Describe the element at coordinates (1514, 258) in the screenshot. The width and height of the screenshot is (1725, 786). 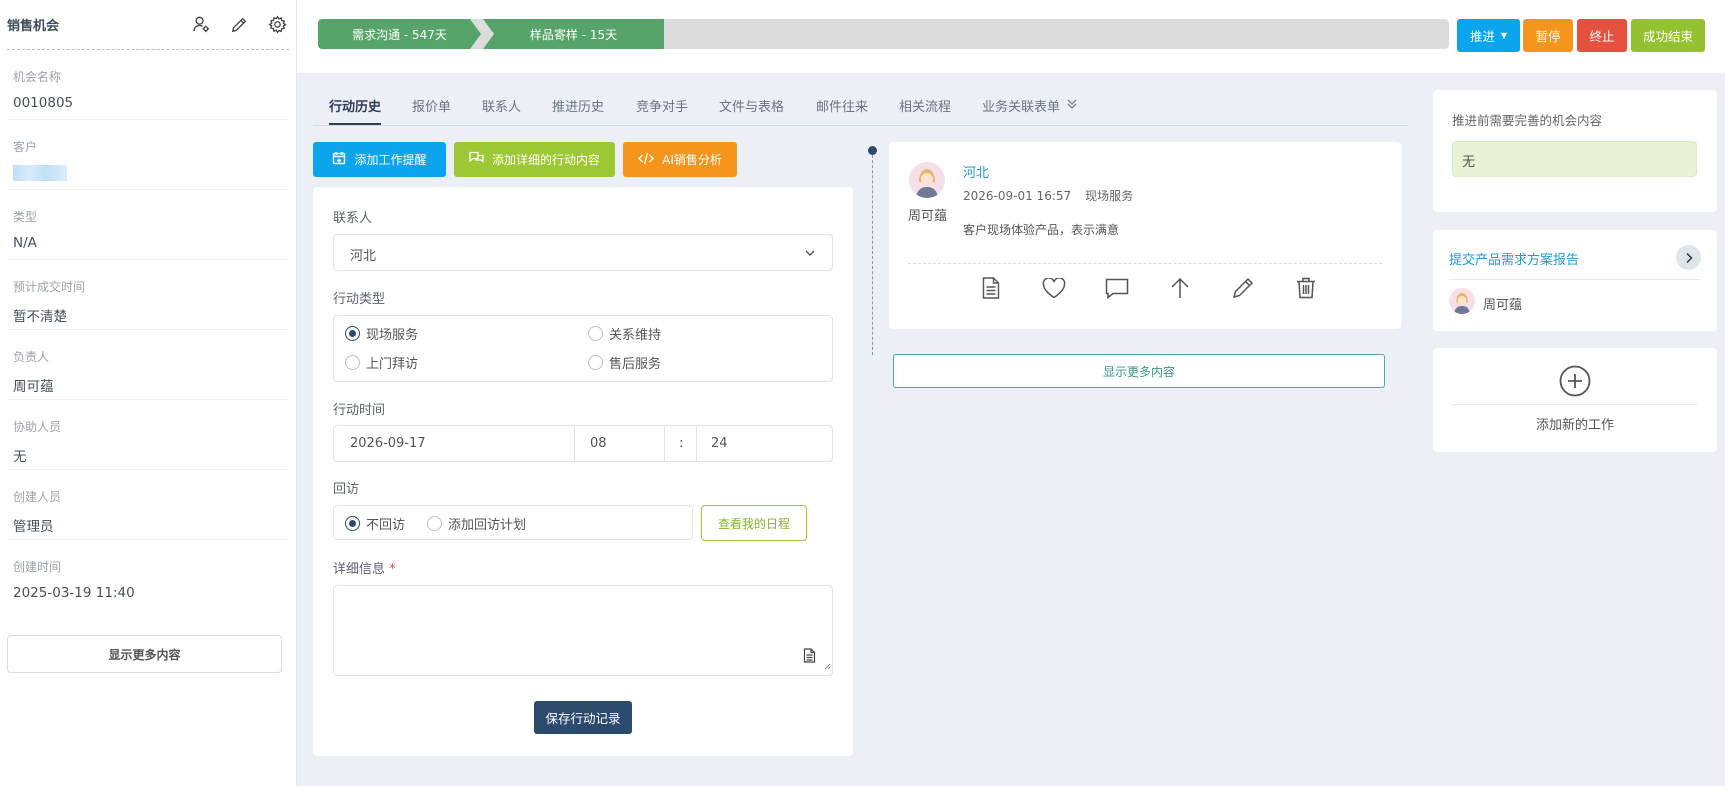
I see `task-title-link: 提交产品需求方案报告` at that location.